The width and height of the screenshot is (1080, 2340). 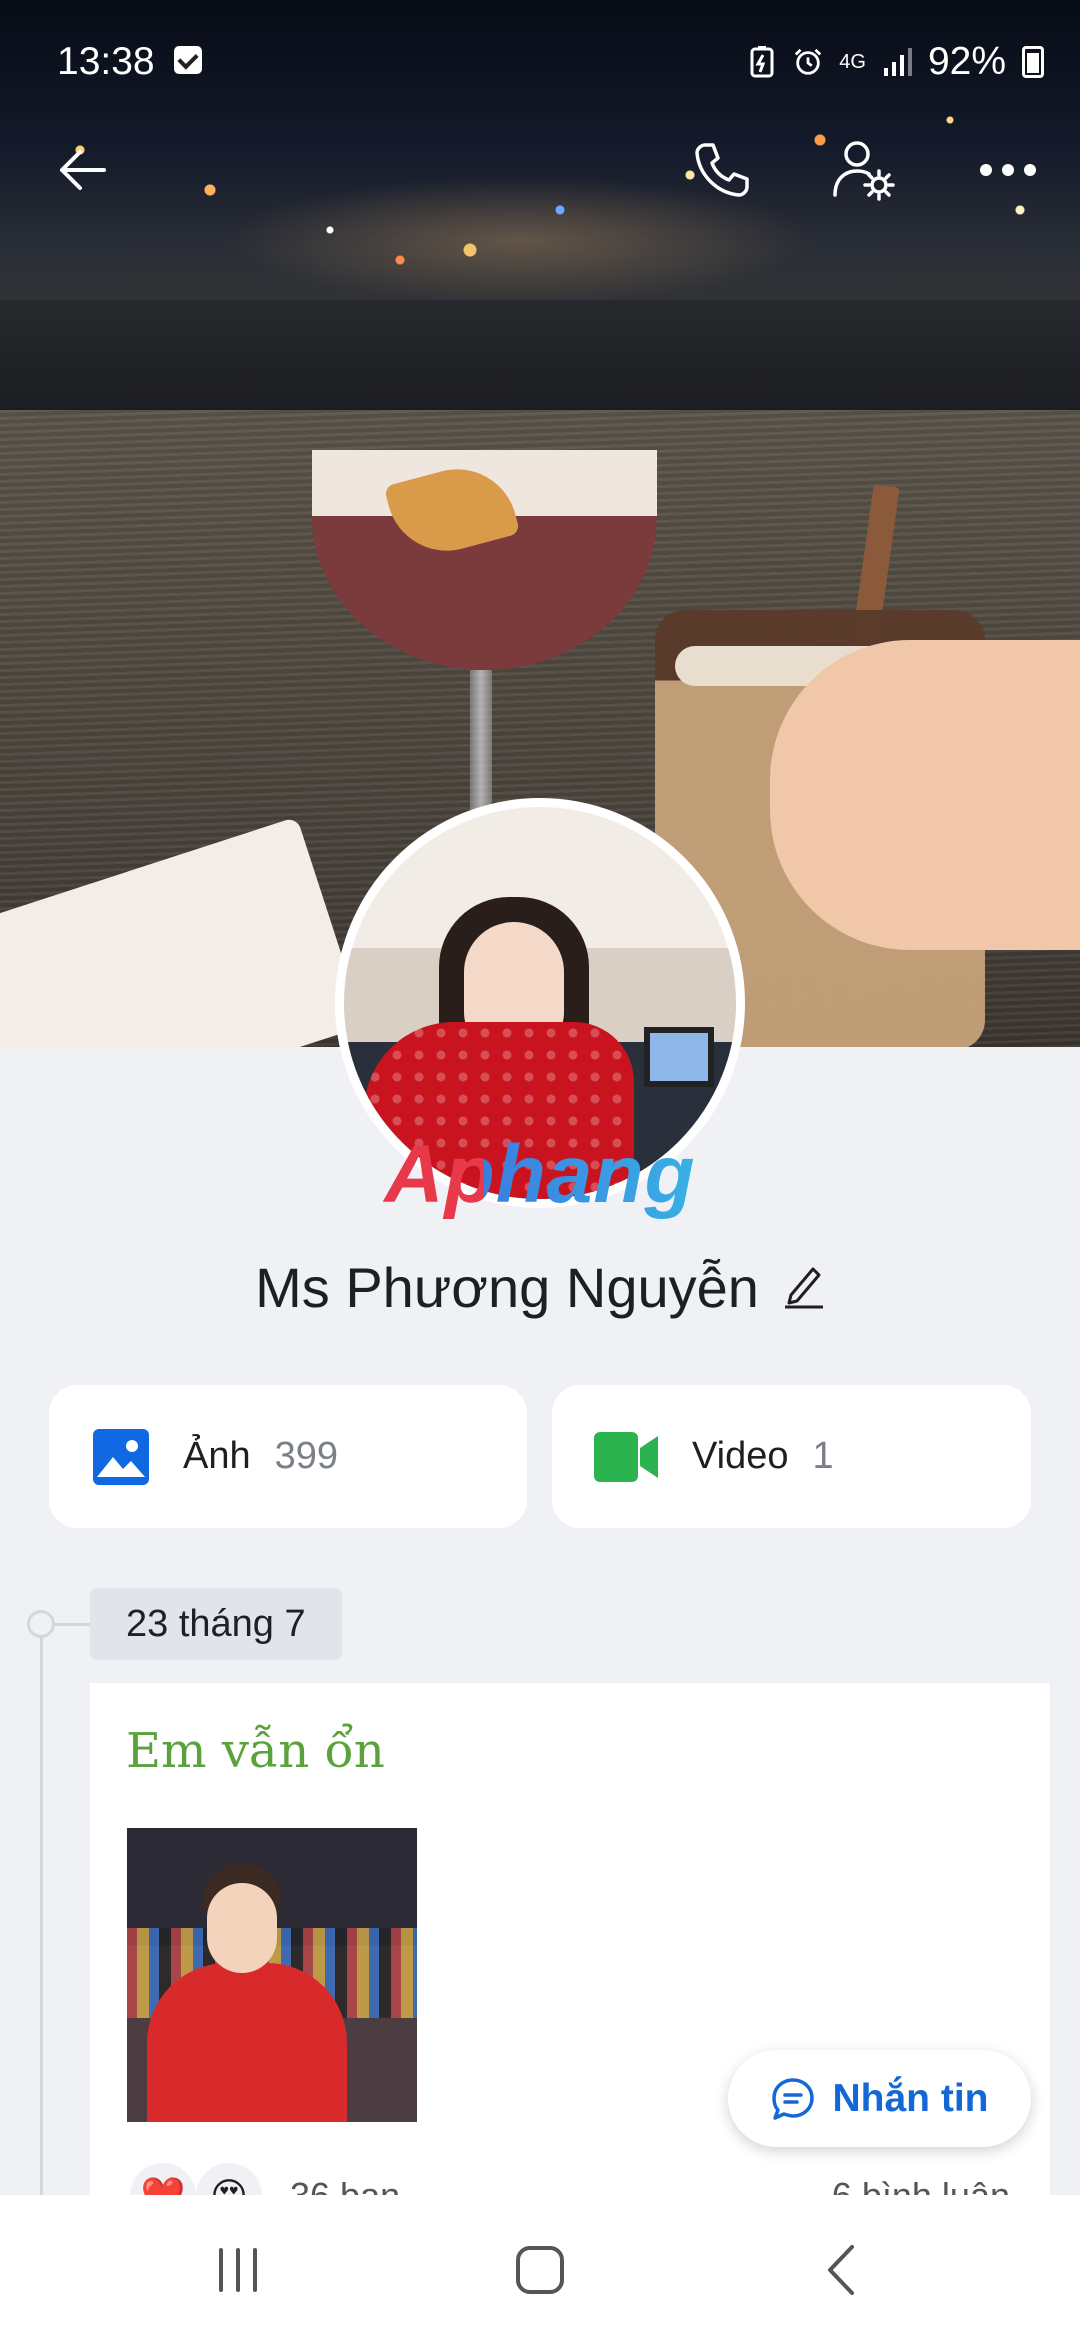 What do you see at coordinates (792, 2098) in the screenshot?
I see `chat-bubble-icon` at bounding box center [792, 2098].